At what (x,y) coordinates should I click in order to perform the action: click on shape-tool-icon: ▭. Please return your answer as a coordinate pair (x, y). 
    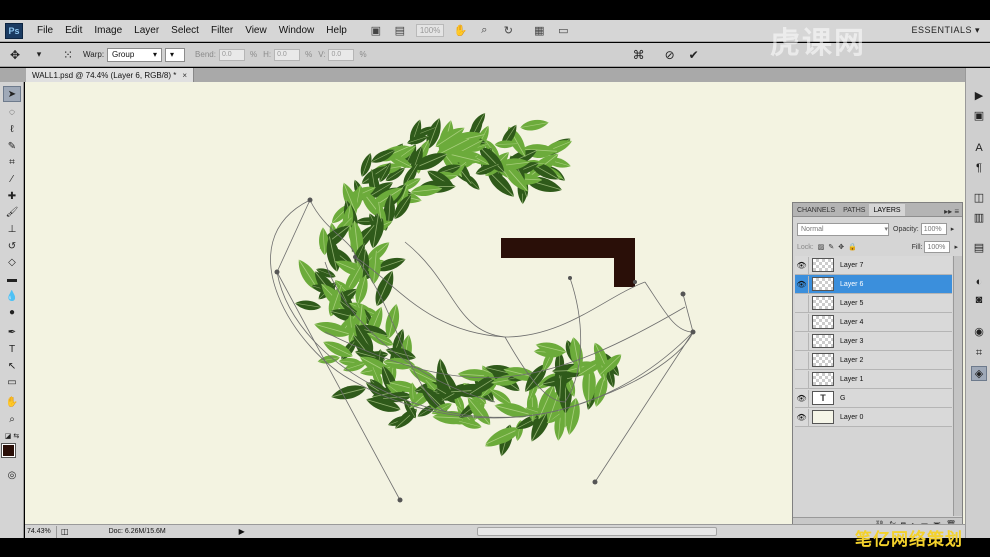
    Looking at the image, I should click on (12, 382).